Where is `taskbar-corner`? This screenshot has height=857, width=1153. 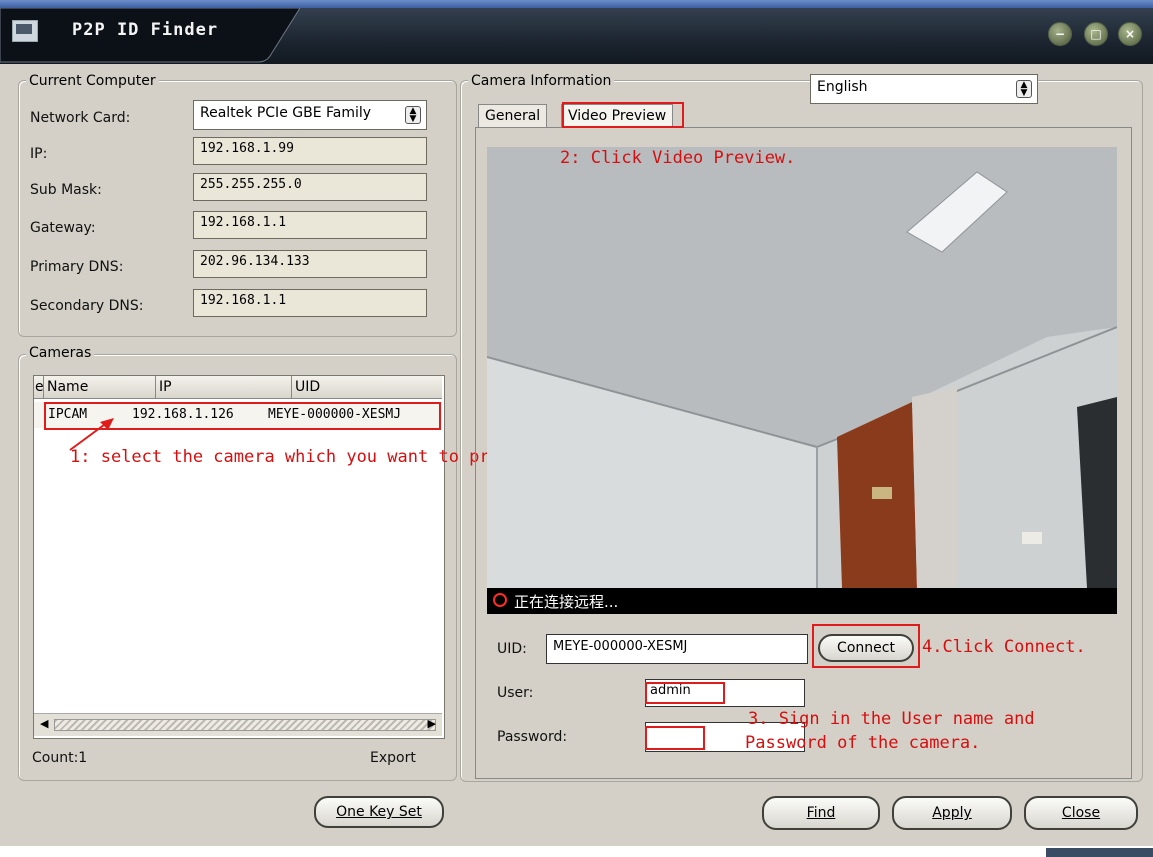 taskbar-corner is located at coordinates (1099, 852).